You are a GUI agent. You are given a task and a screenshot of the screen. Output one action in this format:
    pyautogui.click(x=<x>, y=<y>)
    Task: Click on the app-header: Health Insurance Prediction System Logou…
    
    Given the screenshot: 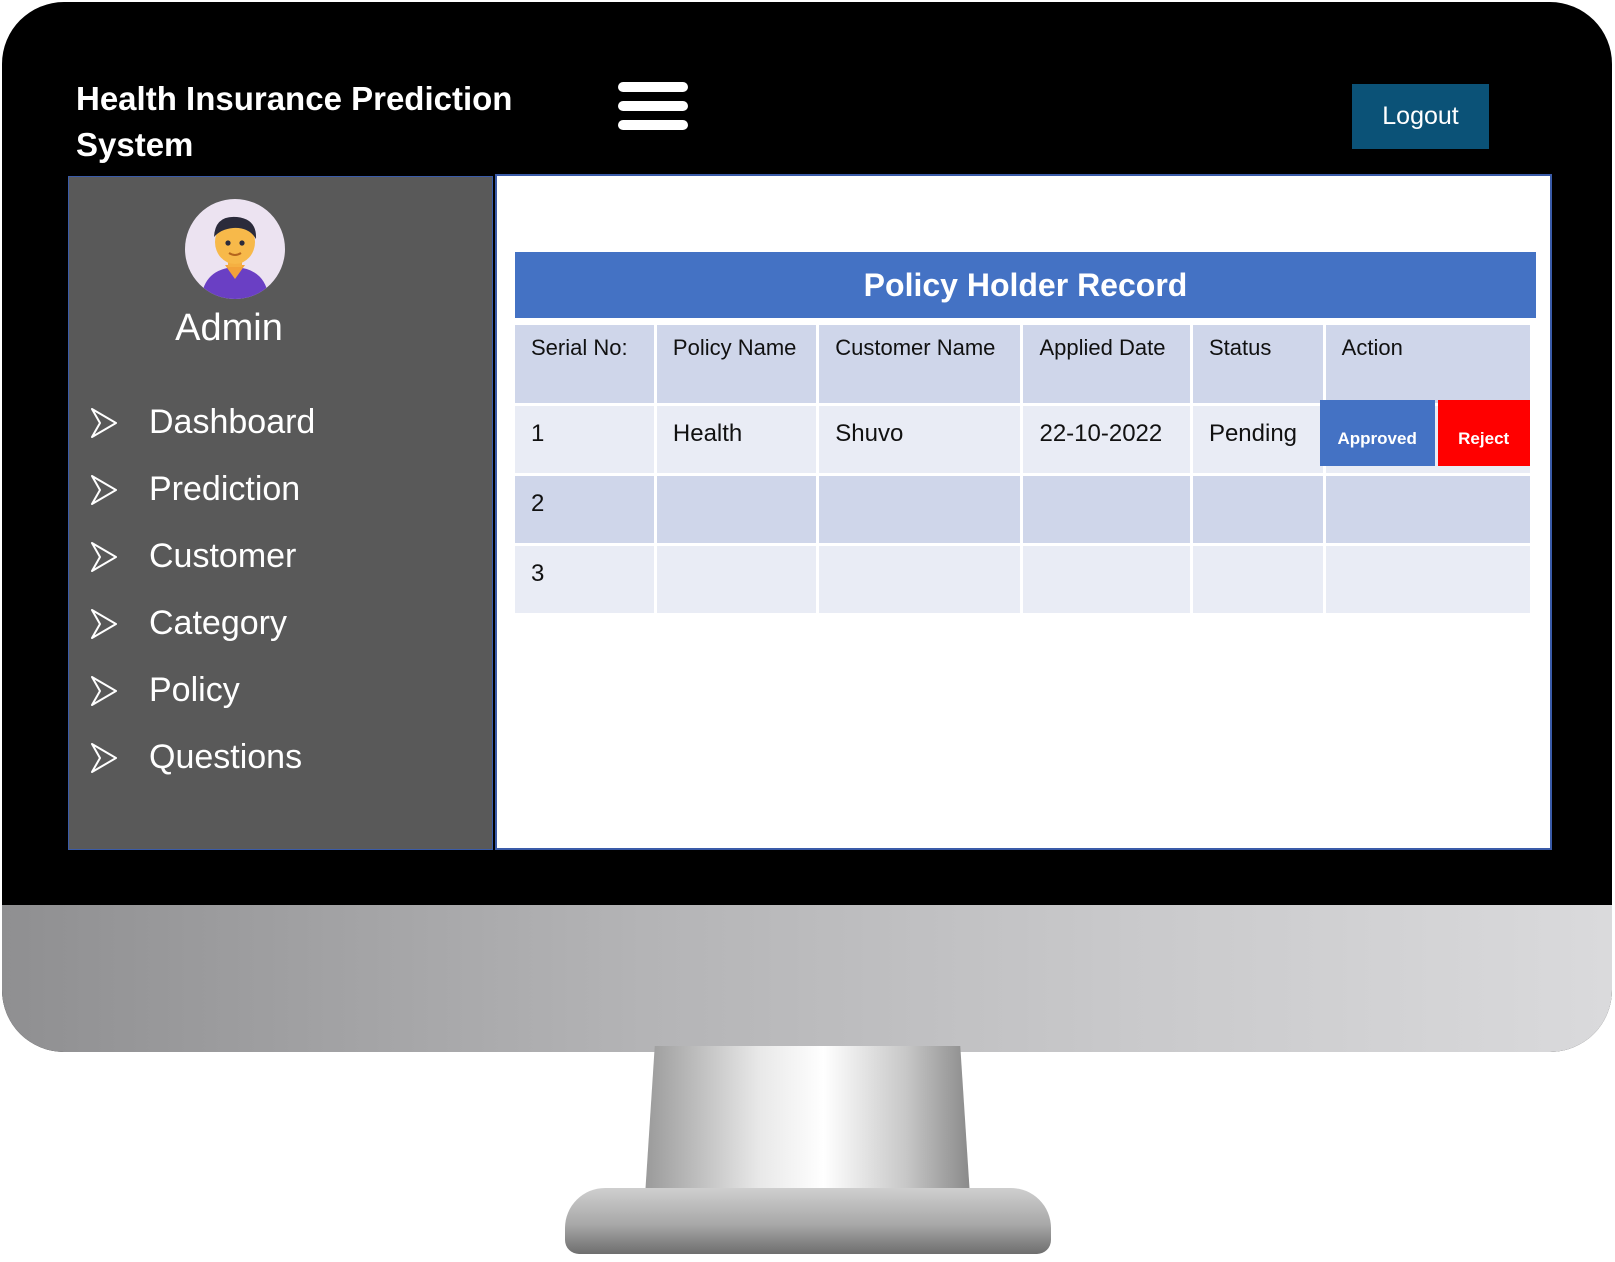 What is the action you would take?
    pyautogui.click(x=803, y=119)
    